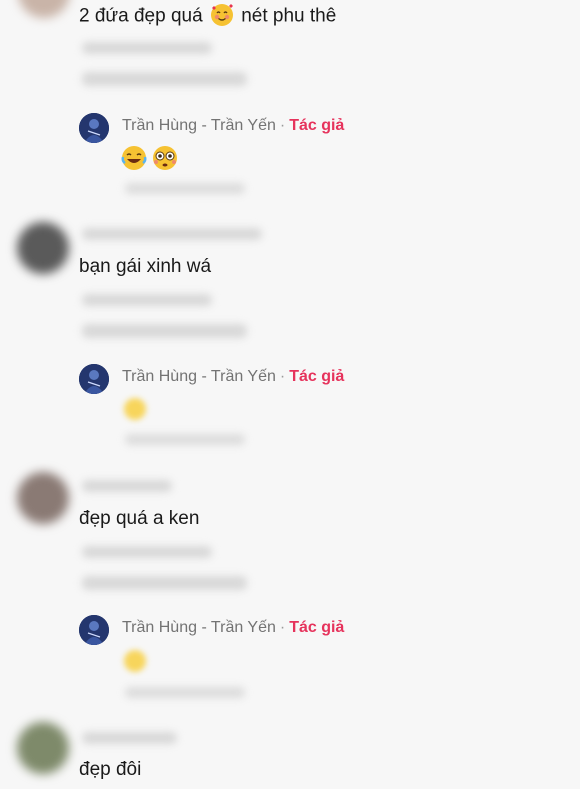 The height and width of the screenshot is (789, 580). I want to click on comment-text-part-2: nét phu thê, so click(289, 16).